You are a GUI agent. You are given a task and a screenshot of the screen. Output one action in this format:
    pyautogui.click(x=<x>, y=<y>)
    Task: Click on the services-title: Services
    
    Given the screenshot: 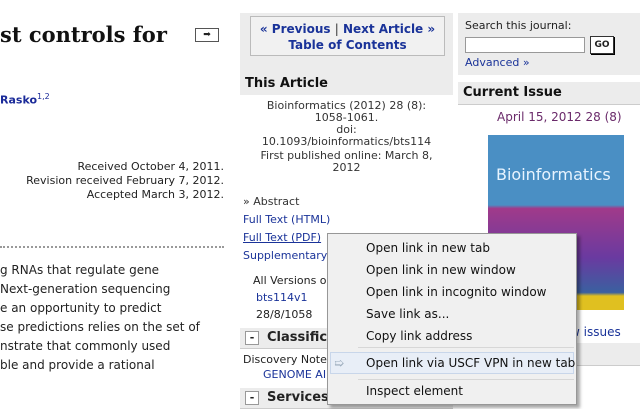 What is the action you would take?
    pyautogui.click(x=298, y=397)
    